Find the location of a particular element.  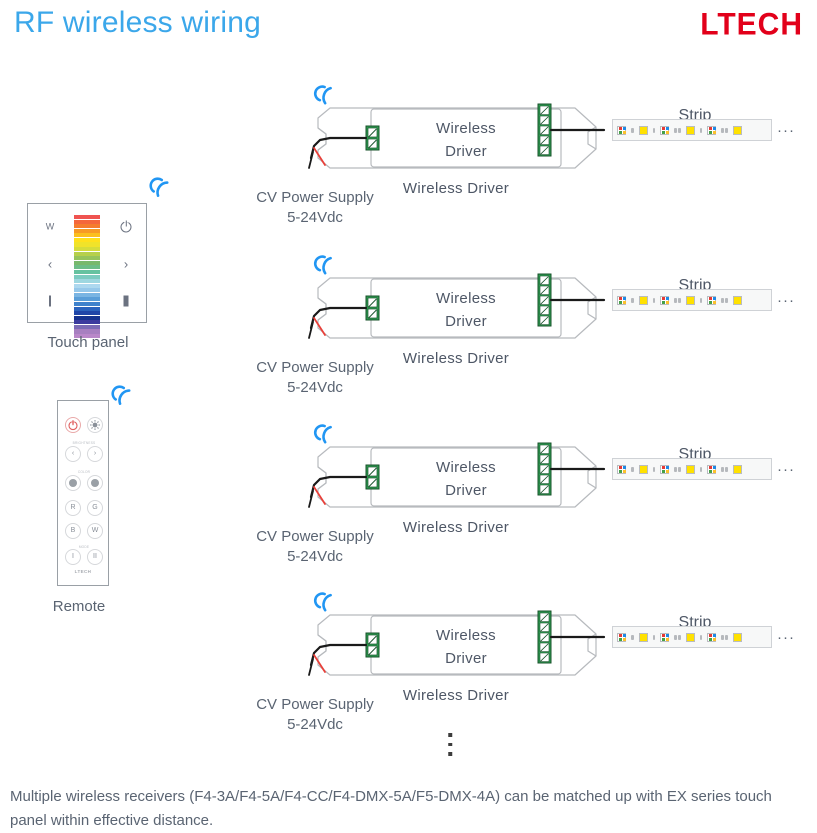

page-title: RF wireless wiring is located at coordinates (137, 22).